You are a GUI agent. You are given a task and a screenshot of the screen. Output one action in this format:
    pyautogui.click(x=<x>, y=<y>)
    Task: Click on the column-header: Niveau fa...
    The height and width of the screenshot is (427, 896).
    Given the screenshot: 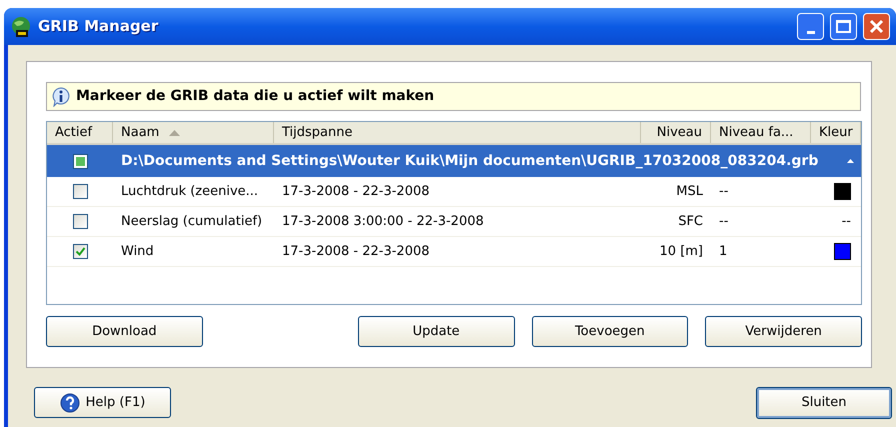 What is the action you would take?
    pyautogui.click(x=761, y=132)
    